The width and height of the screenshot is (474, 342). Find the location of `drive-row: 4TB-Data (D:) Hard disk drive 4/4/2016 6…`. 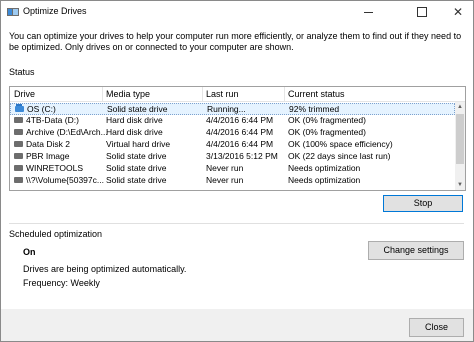

drive-row: 4TB-Data (D:) Hard disk drive 4/4/2016 6… is located at coordinates (232, 120).